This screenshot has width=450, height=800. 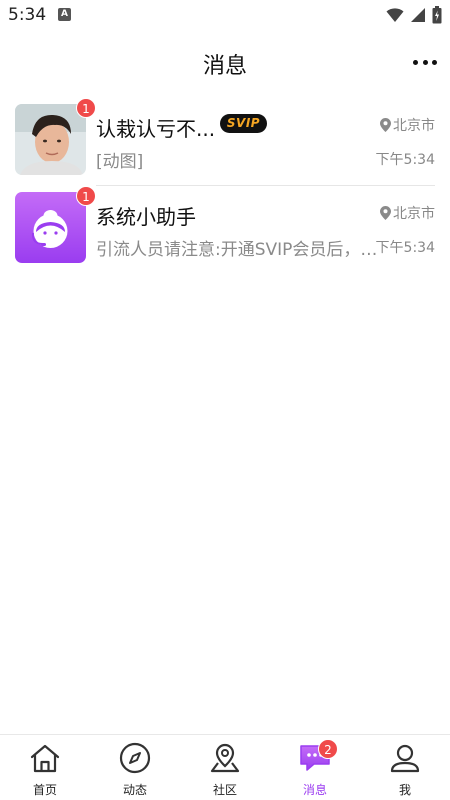 I want to click on status-time: 5:34, so click(x=27, y=15).